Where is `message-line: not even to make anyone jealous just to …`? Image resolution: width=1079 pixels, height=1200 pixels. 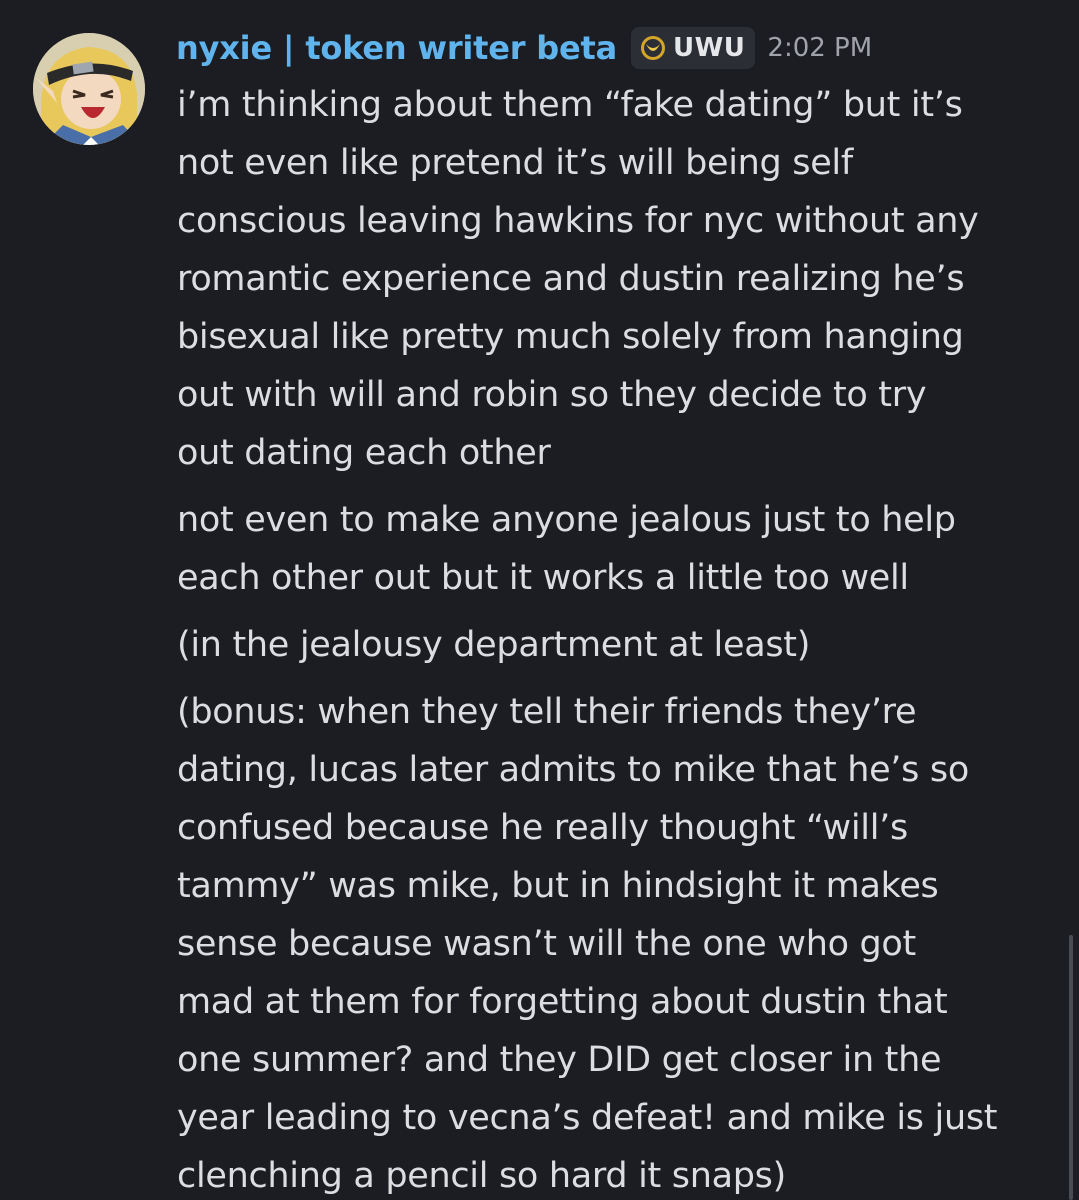
message-line: not even to make anyone jealous just to … is located at coordinates (566, 520).